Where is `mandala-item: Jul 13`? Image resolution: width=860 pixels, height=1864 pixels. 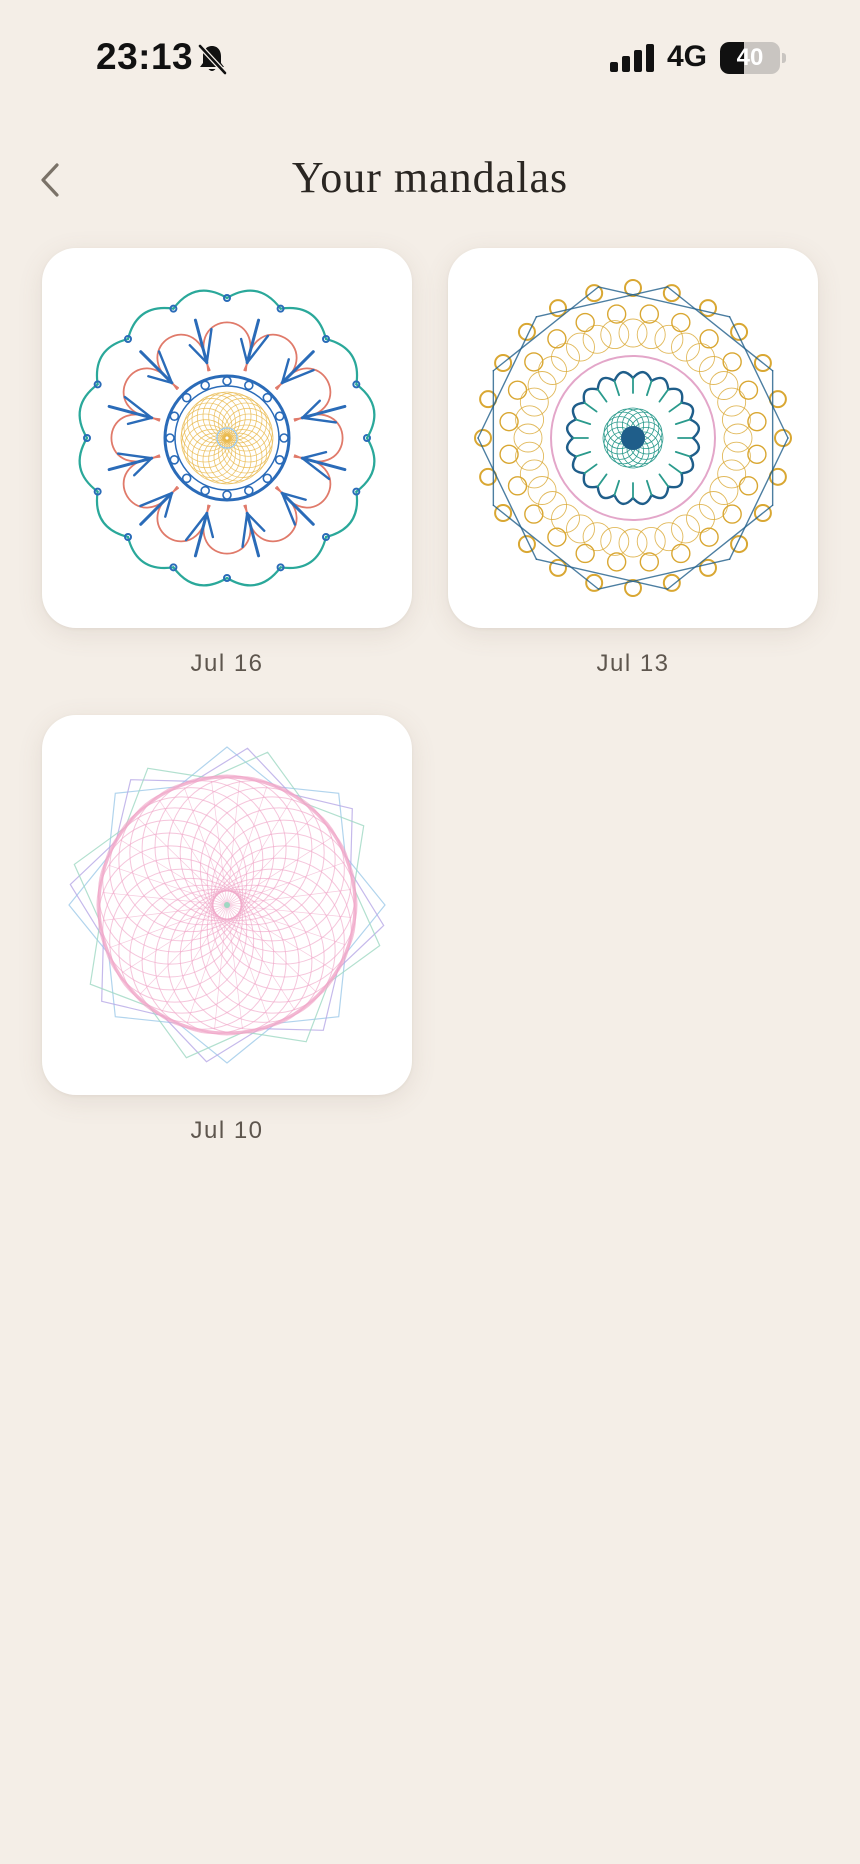
mandala-item: Jul 13 is located at coordinates (633, 463).